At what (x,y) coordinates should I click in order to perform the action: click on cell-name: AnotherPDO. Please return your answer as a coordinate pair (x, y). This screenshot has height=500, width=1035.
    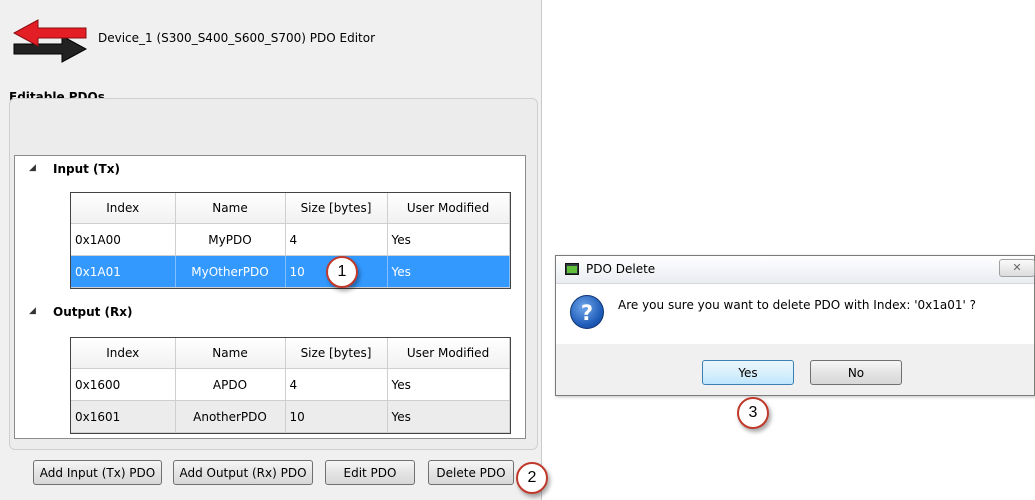
    Looking at the image, I should click on (230, 416).